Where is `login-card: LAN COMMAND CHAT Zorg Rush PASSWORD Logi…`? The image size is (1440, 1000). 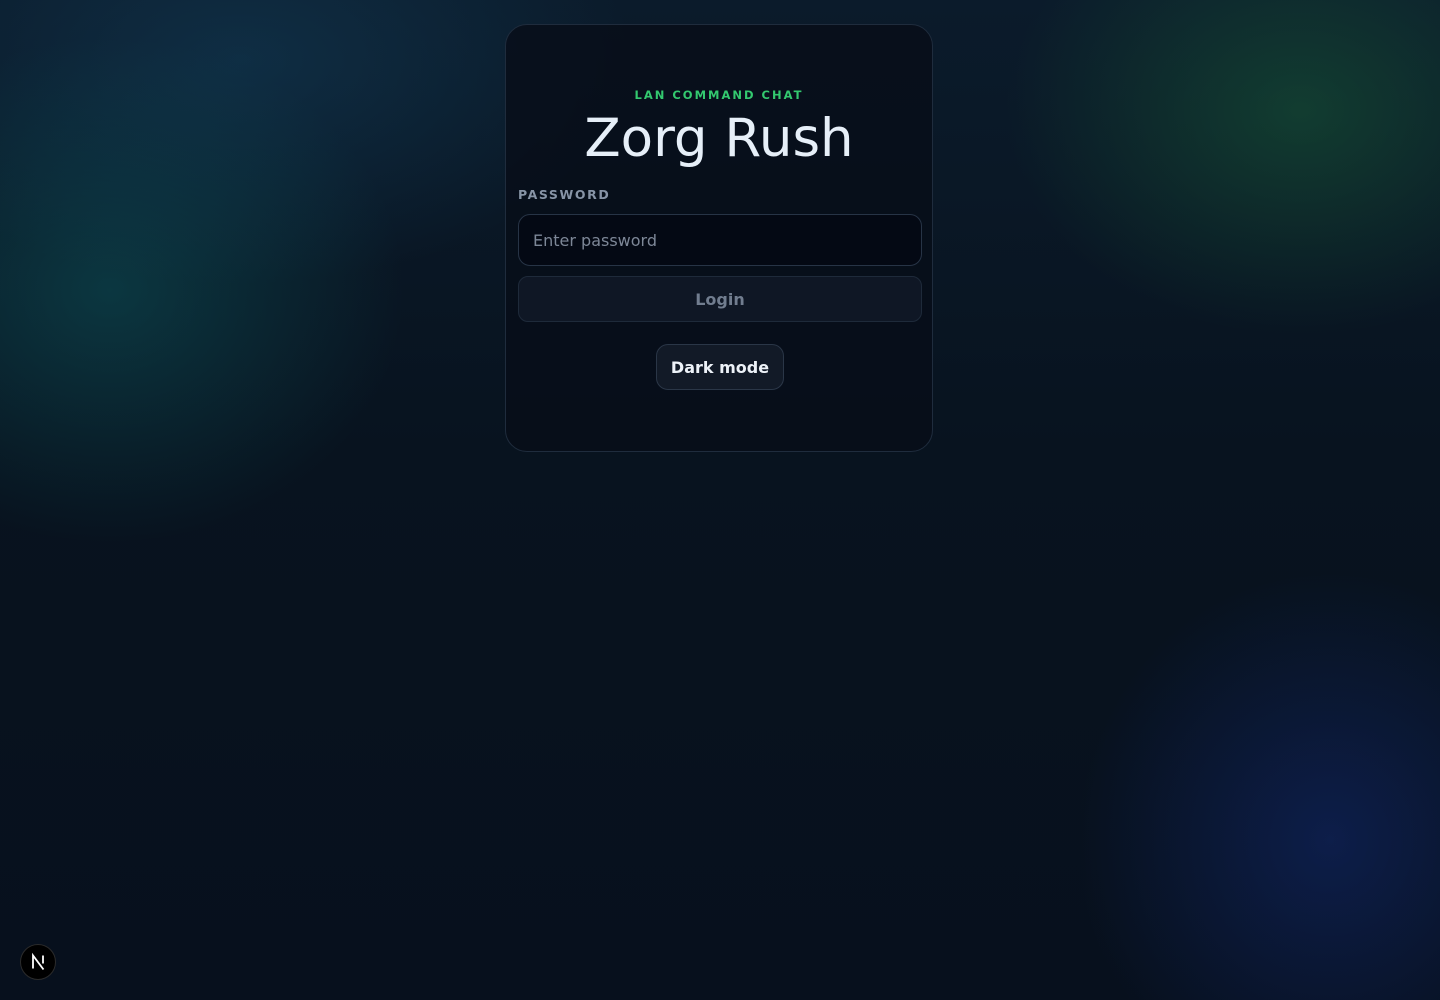
login-card: LAN COMMAND CHAT Zorg Rush PASSWORD Logi… is located at coordinates (719, 238).